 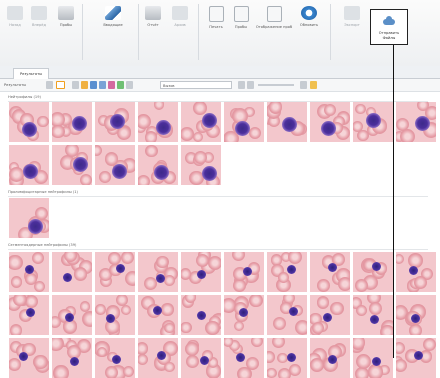 I want to click on display-samples-button: Отображение проб, so click(x=274, y=24).